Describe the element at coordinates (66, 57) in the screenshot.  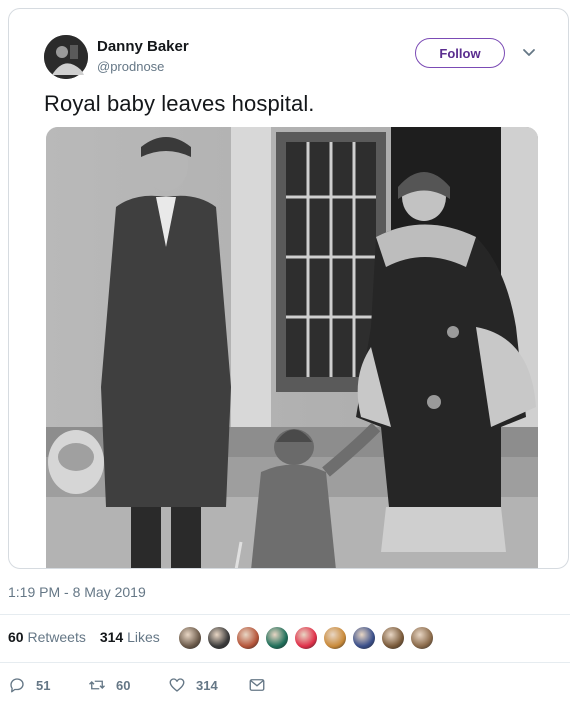
I see `author-avatar` at that location.